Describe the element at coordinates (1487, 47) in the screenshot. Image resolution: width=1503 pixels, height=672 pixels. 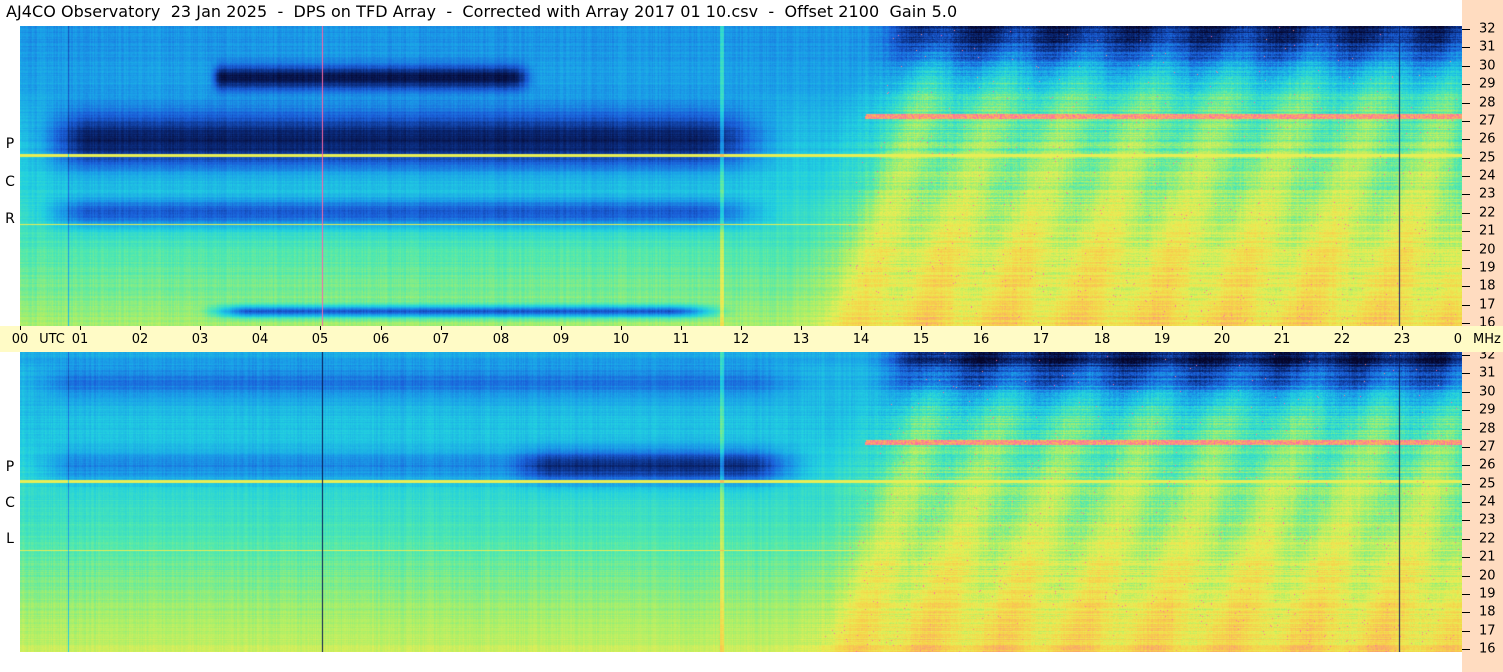
I see `freq-tick-label: 31` at that location.